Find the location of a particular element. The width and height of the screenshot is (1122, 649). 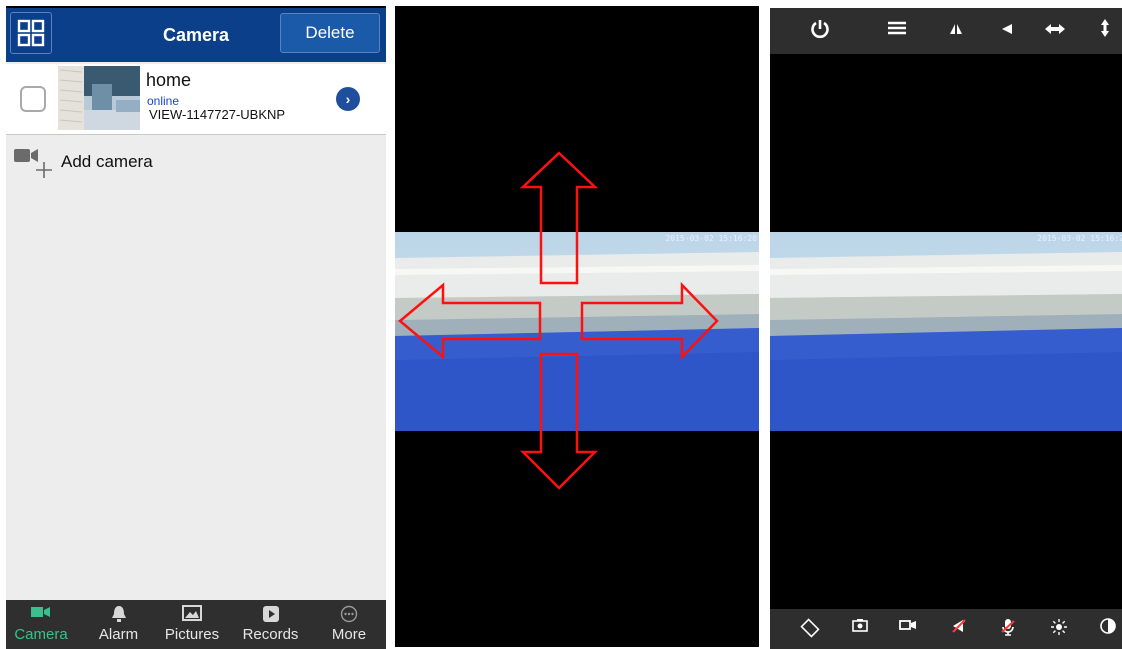

flip-button is located at coordinates (1105, 31).